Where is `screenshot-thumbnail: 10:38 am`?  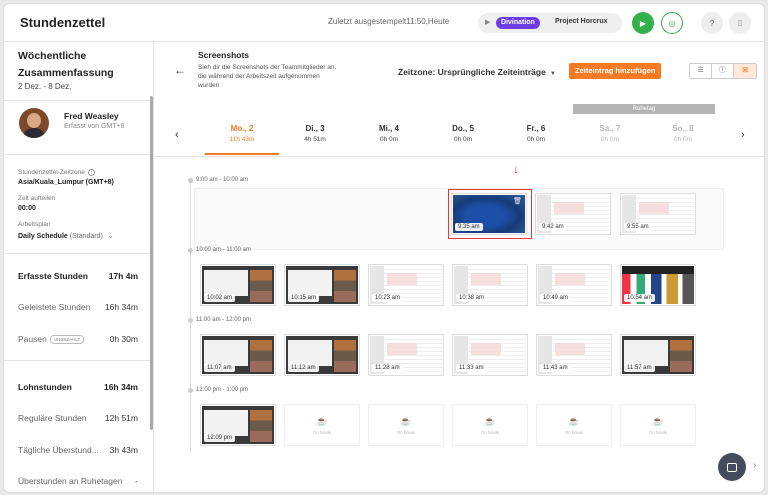 screenshot-thumbnail: 10:38 am is located at coordinates (490, 285).